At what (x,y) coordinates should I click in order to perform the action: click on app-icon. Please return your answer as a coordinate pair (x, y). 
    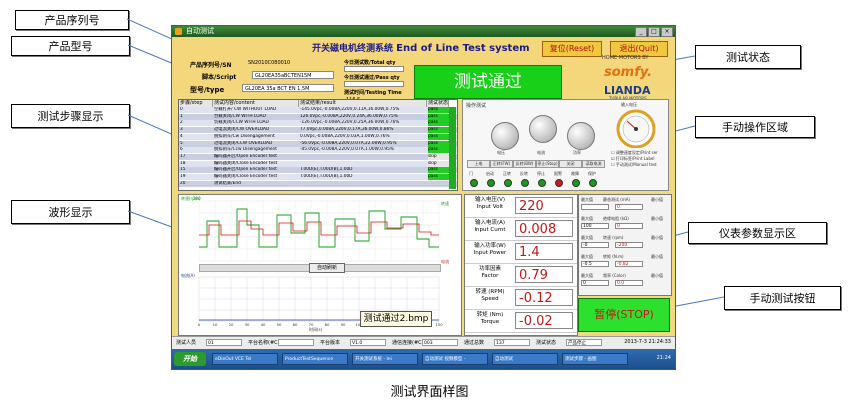
    Looking at the image, I should click on (178, 31).